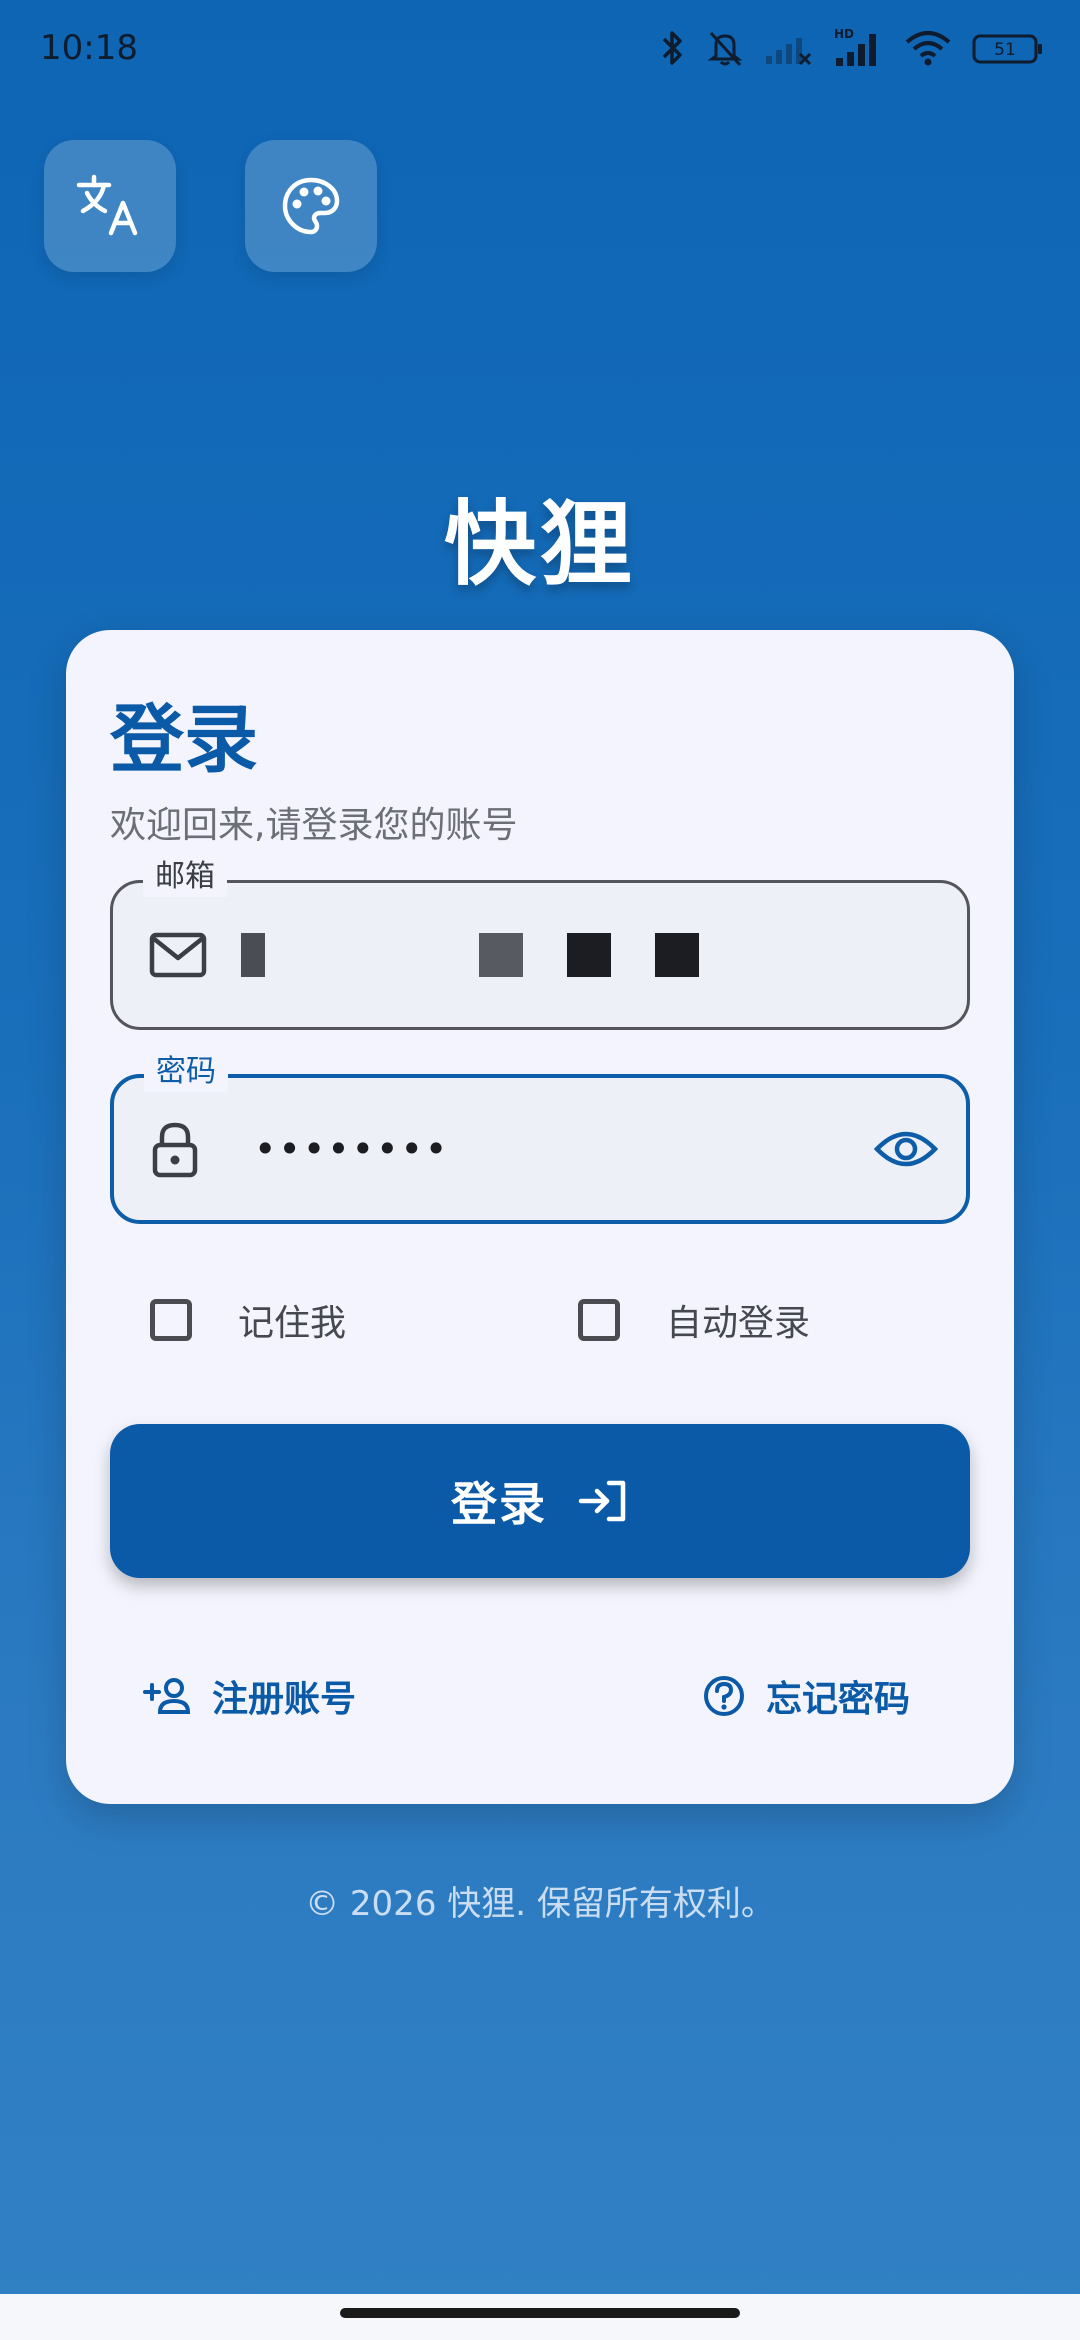  What do you see at coordinates (539, 544) in the screenshot?
I see `app-title: 快狸` at bounding box center [539, 544].